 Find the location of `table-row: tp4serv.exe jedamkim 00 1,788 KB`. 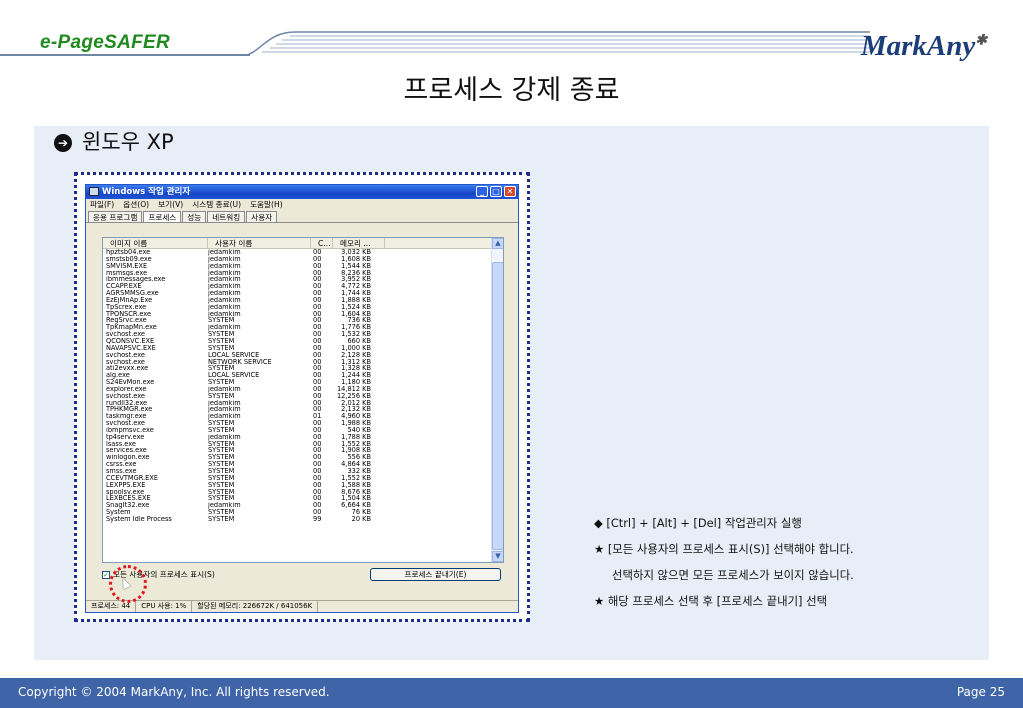

table-row: tp4serv.exe jedamkim 00 1,788 KB is located at coordinates (303, 437).